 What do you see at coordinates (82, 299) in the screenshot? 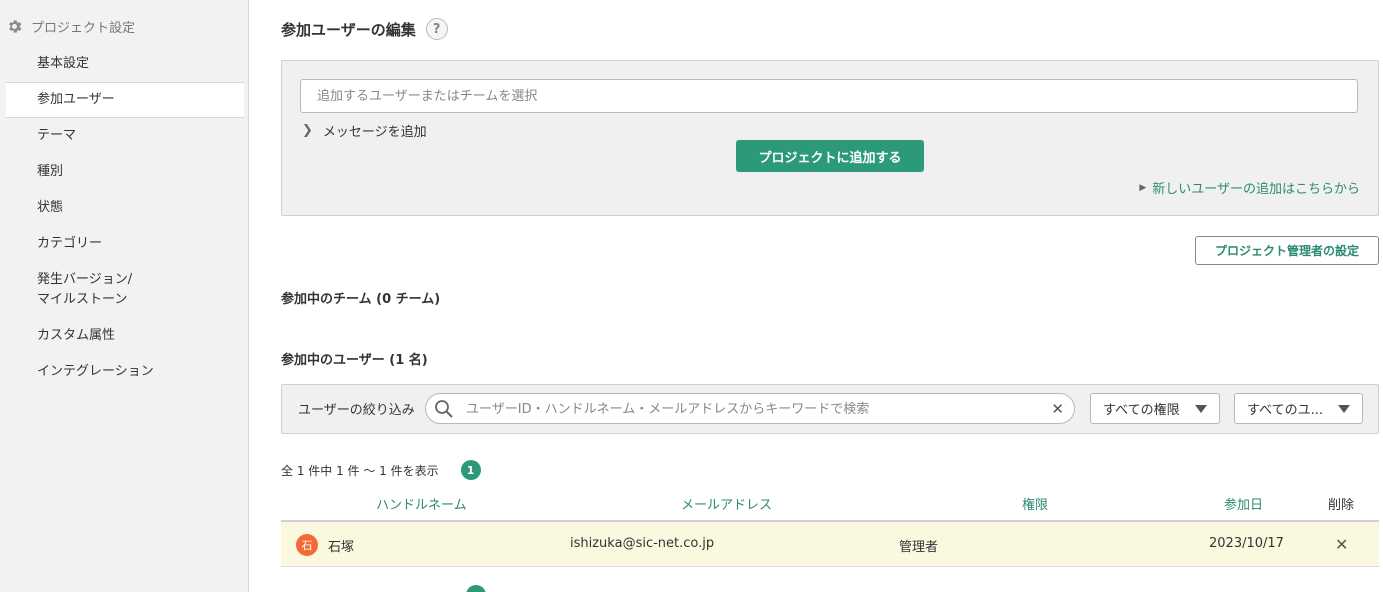
I see `sidebar-item-version-line2: マイルストーン` at bounding box center [82, 299].